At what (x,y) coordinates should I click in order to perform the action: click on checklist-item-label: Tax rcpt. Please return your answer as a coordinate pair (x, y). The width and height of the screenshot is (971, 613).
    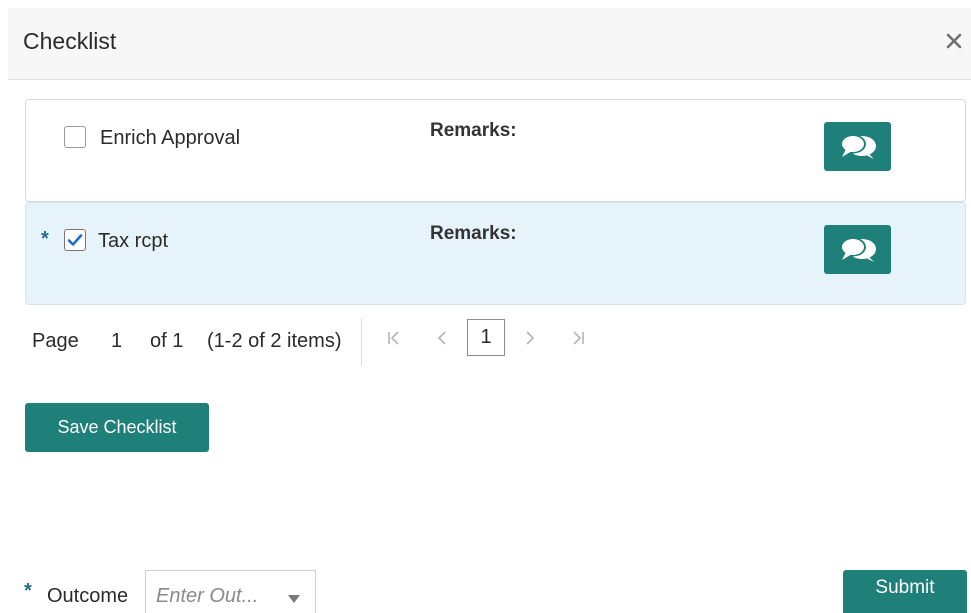
    Looking at the image, I should click on (133, 241).